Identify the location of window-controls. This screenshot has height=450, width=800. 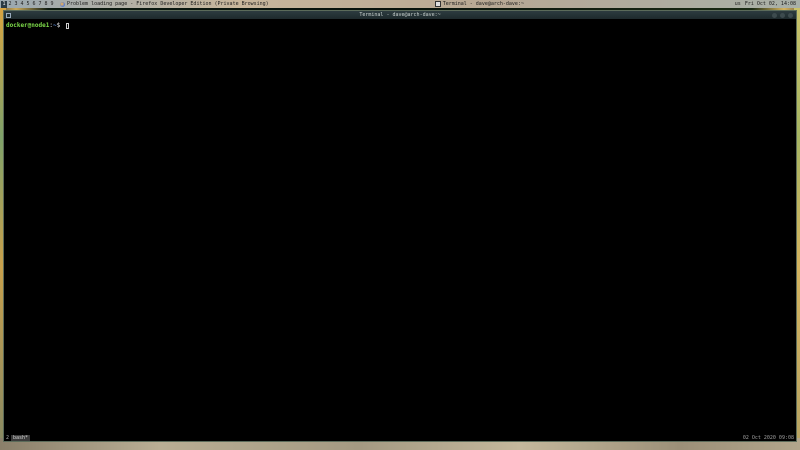
(784, 15).